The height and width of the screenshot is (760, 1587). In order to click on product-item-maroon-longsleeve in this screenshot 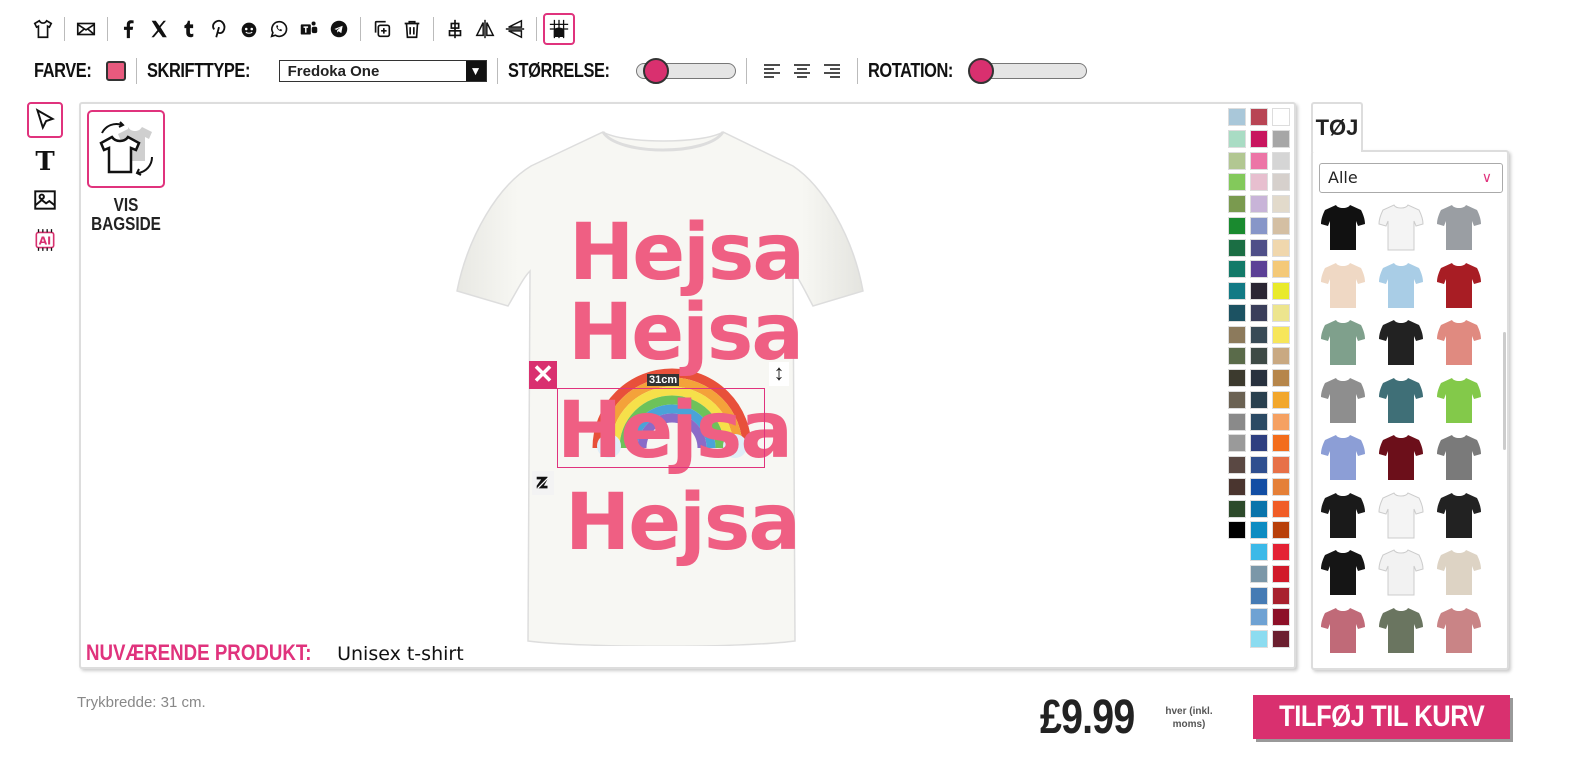, I will do `click(1401, 457)`.